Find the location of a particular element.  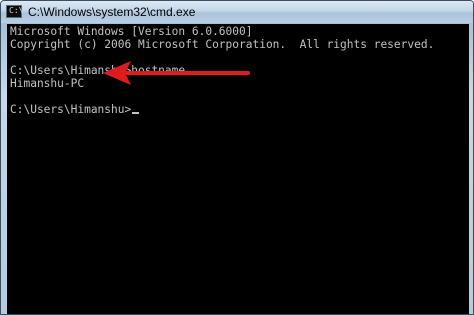

red-arrow-icon is located at coordinates (176, 73).